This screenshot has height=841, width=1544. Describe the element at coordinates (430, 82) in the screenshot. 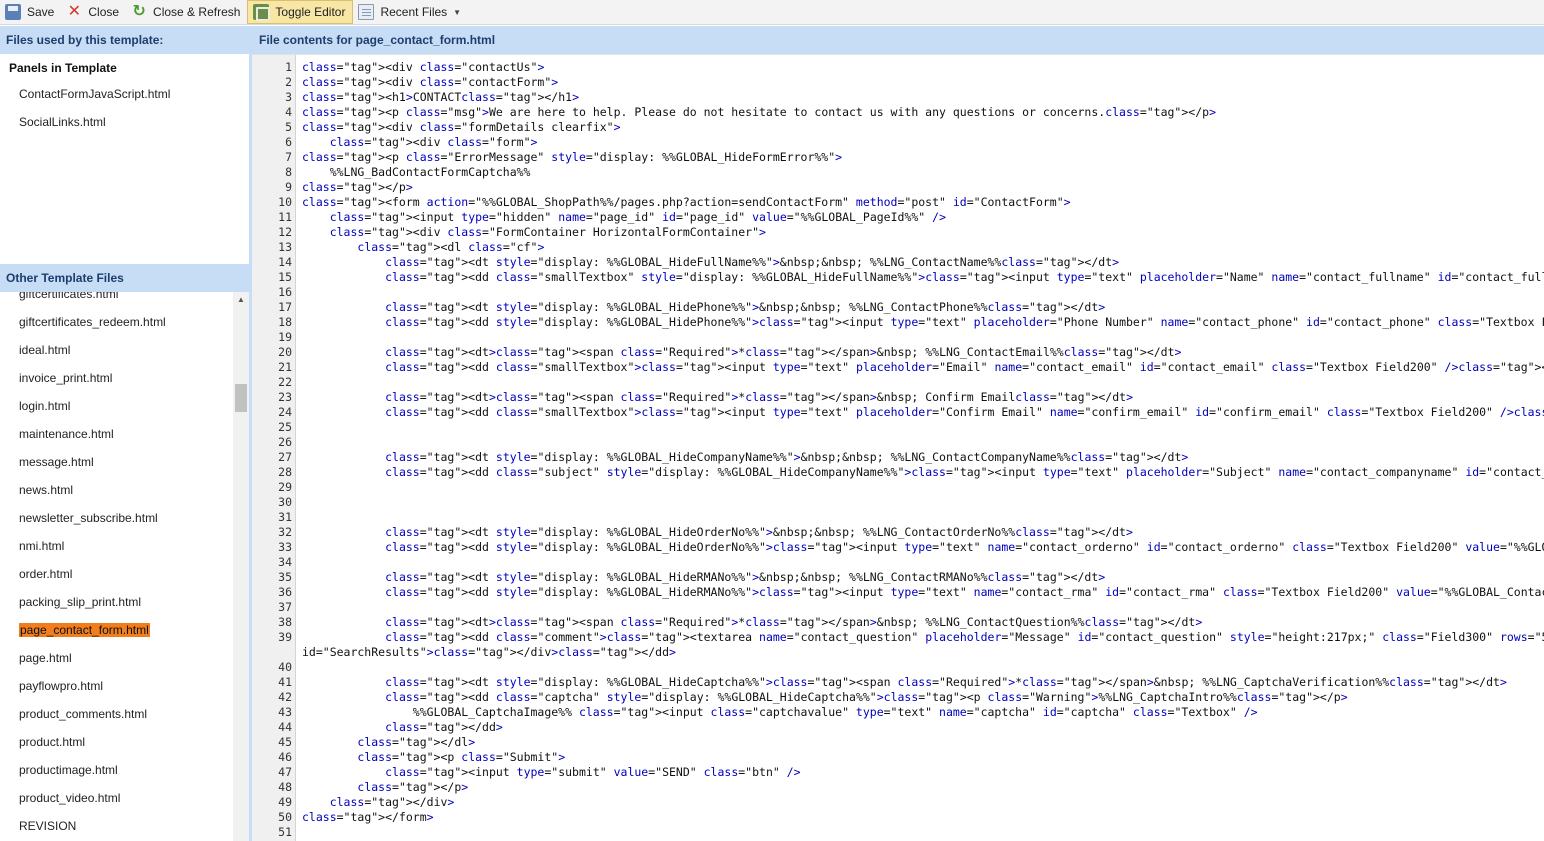

I see `code-text: class="tag"><div class="contactForm">` at that location.